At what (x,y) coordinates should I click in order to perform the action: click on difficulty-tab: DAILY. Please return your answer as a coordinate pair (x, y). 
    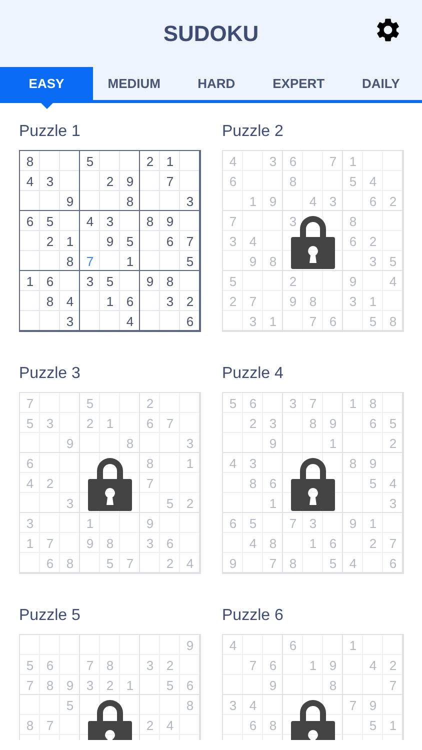
    Looking at the image, I should click on (381, 83).